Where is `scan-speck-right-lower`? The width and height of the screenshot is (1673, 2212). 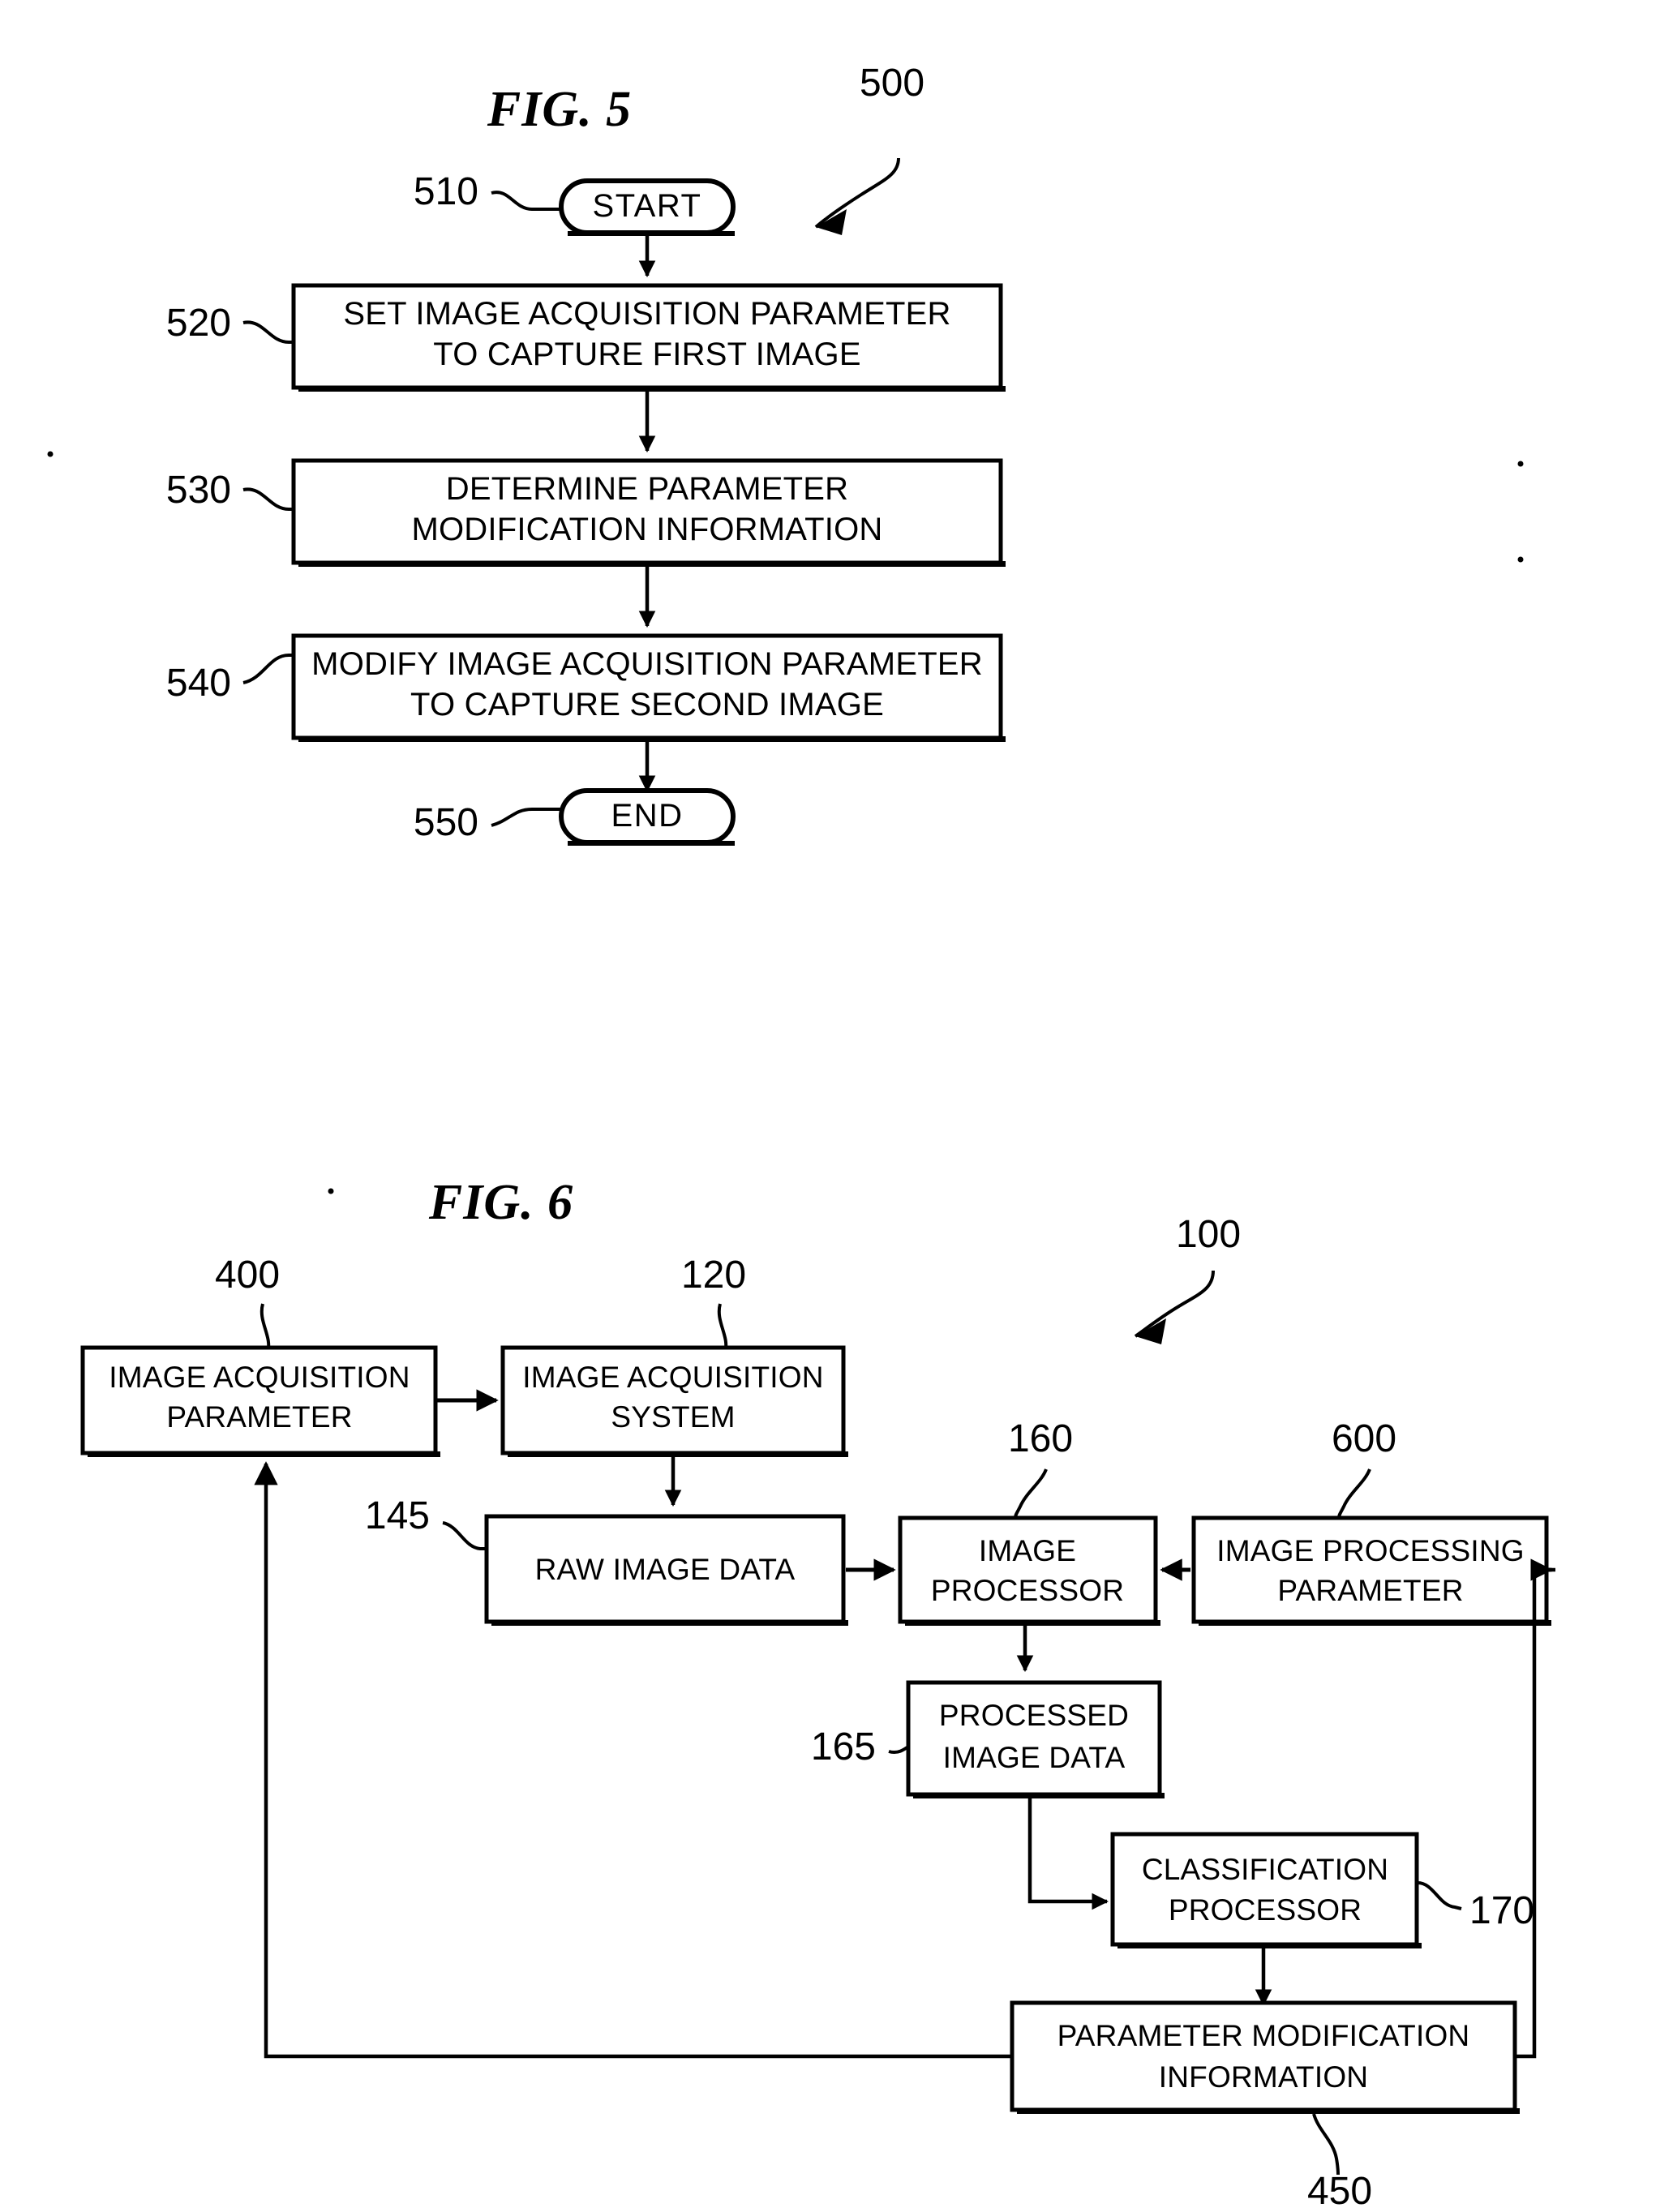 scan-speck-right-lower is located at coordinates (1520, 559).